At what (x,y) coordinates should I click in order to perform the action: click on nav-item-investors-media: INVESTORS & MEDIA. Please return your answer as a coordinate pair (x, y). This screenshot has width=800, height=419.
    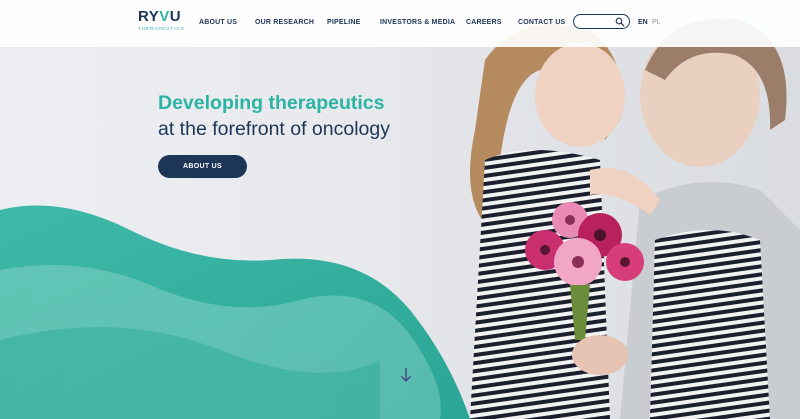
    Looking at the image, I should click on (417, 22).